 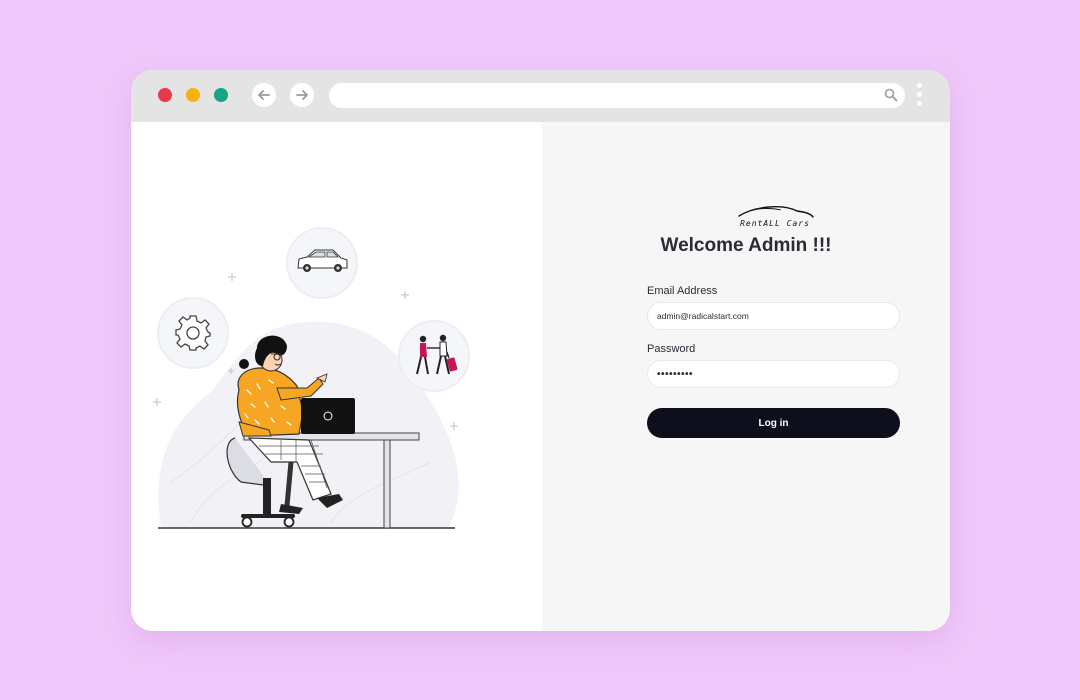 What do you see at coordinates (775, 223) in the screenshot?
I see `brand-name: RentALL Cars` at bounding box center [775, 223].